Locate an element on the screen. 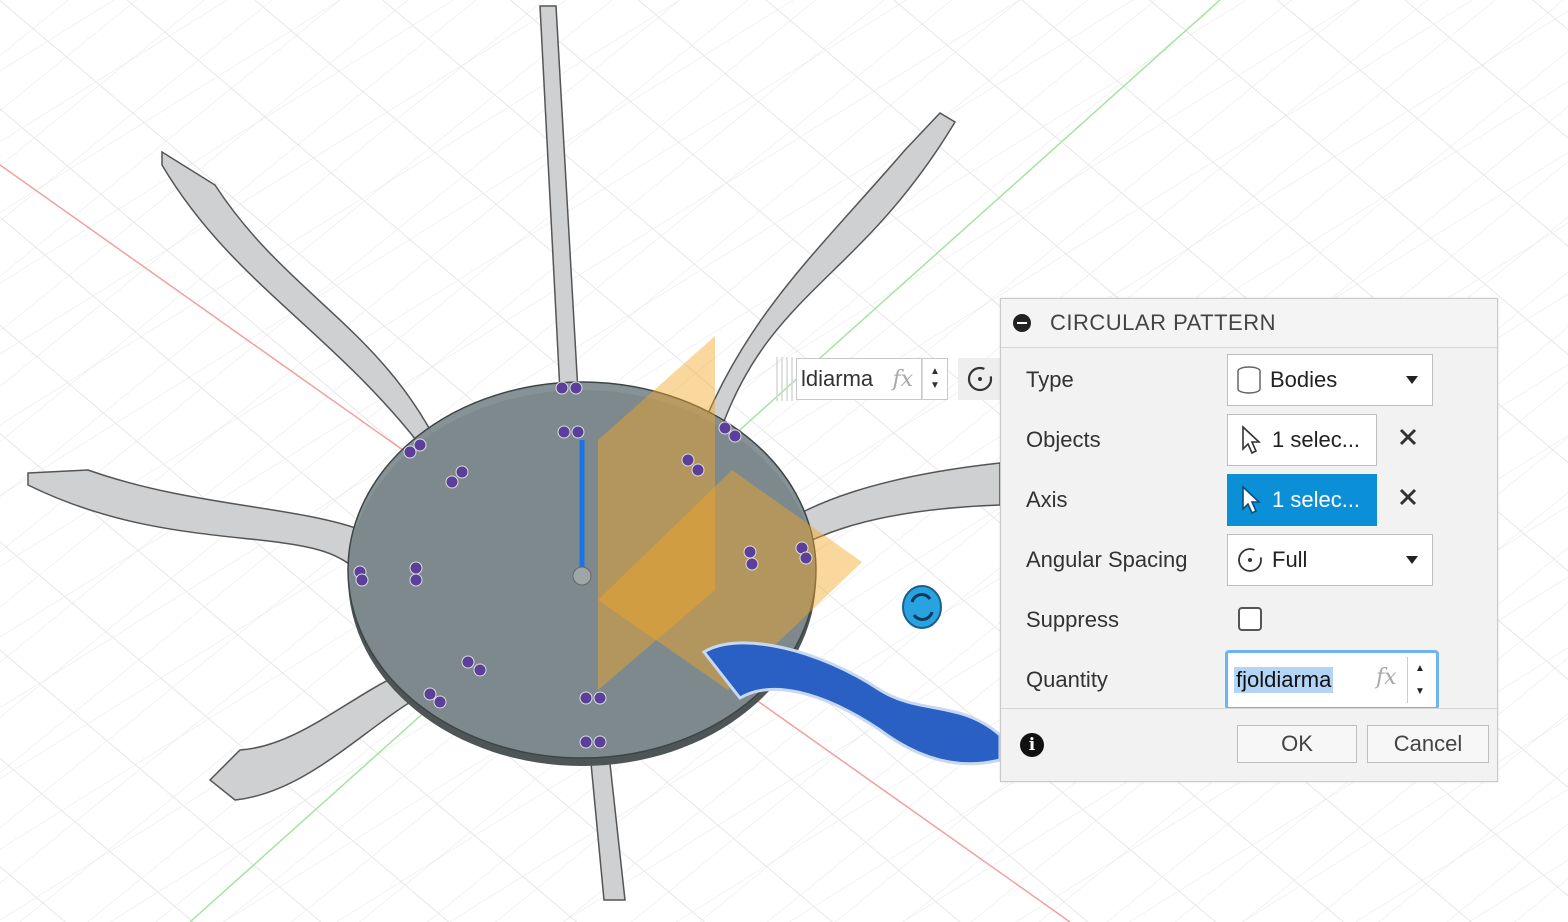  full-circle-icon is located at coordinates (1250, 560).